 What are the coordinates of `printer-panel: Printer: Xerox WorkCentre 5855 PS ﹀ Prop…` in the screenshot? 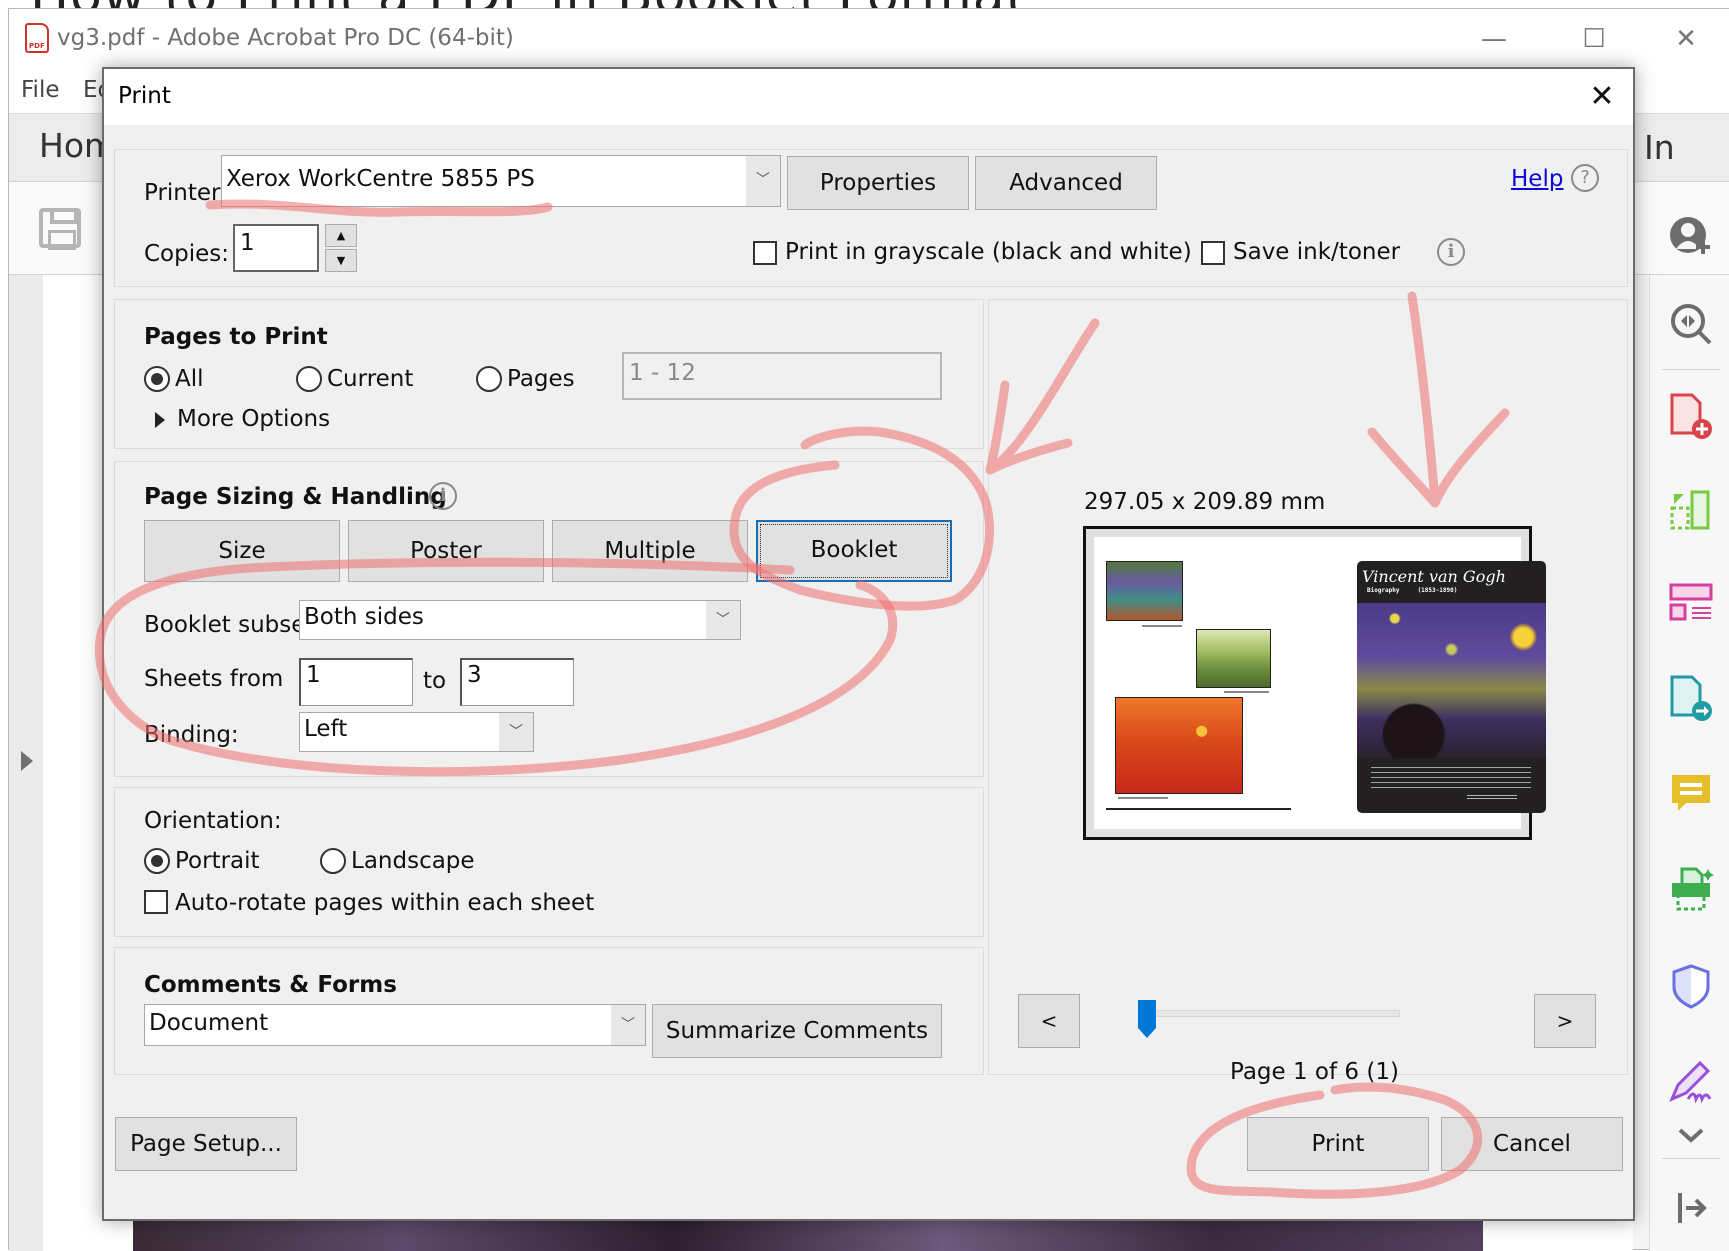 It's located at (871, 218).